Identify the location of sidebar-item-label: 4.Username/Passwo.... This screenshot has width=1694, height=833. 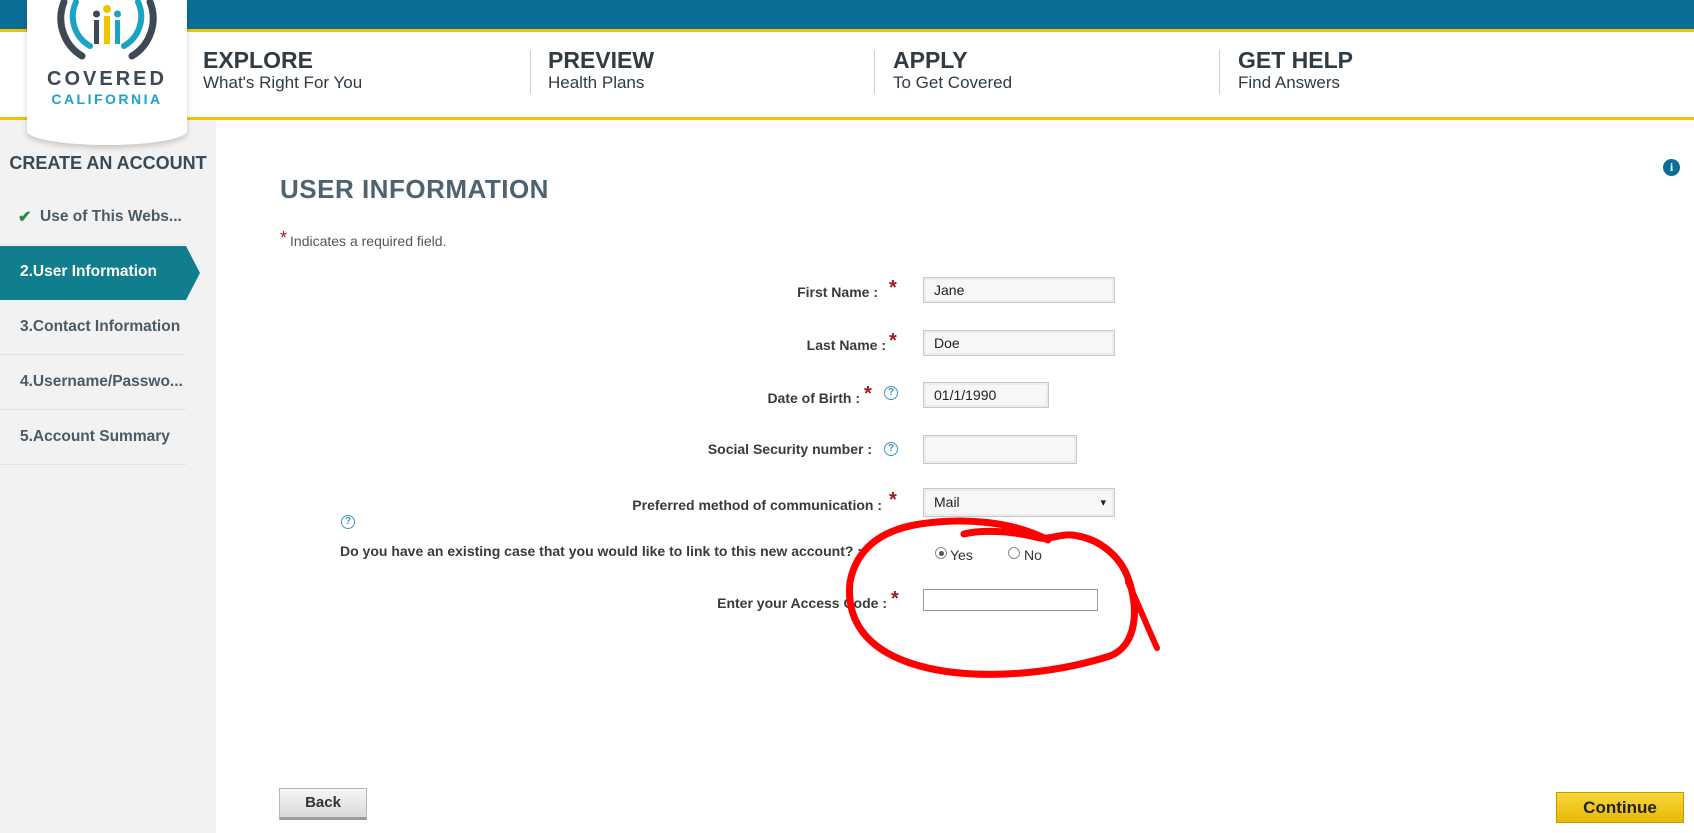
(101, 381).